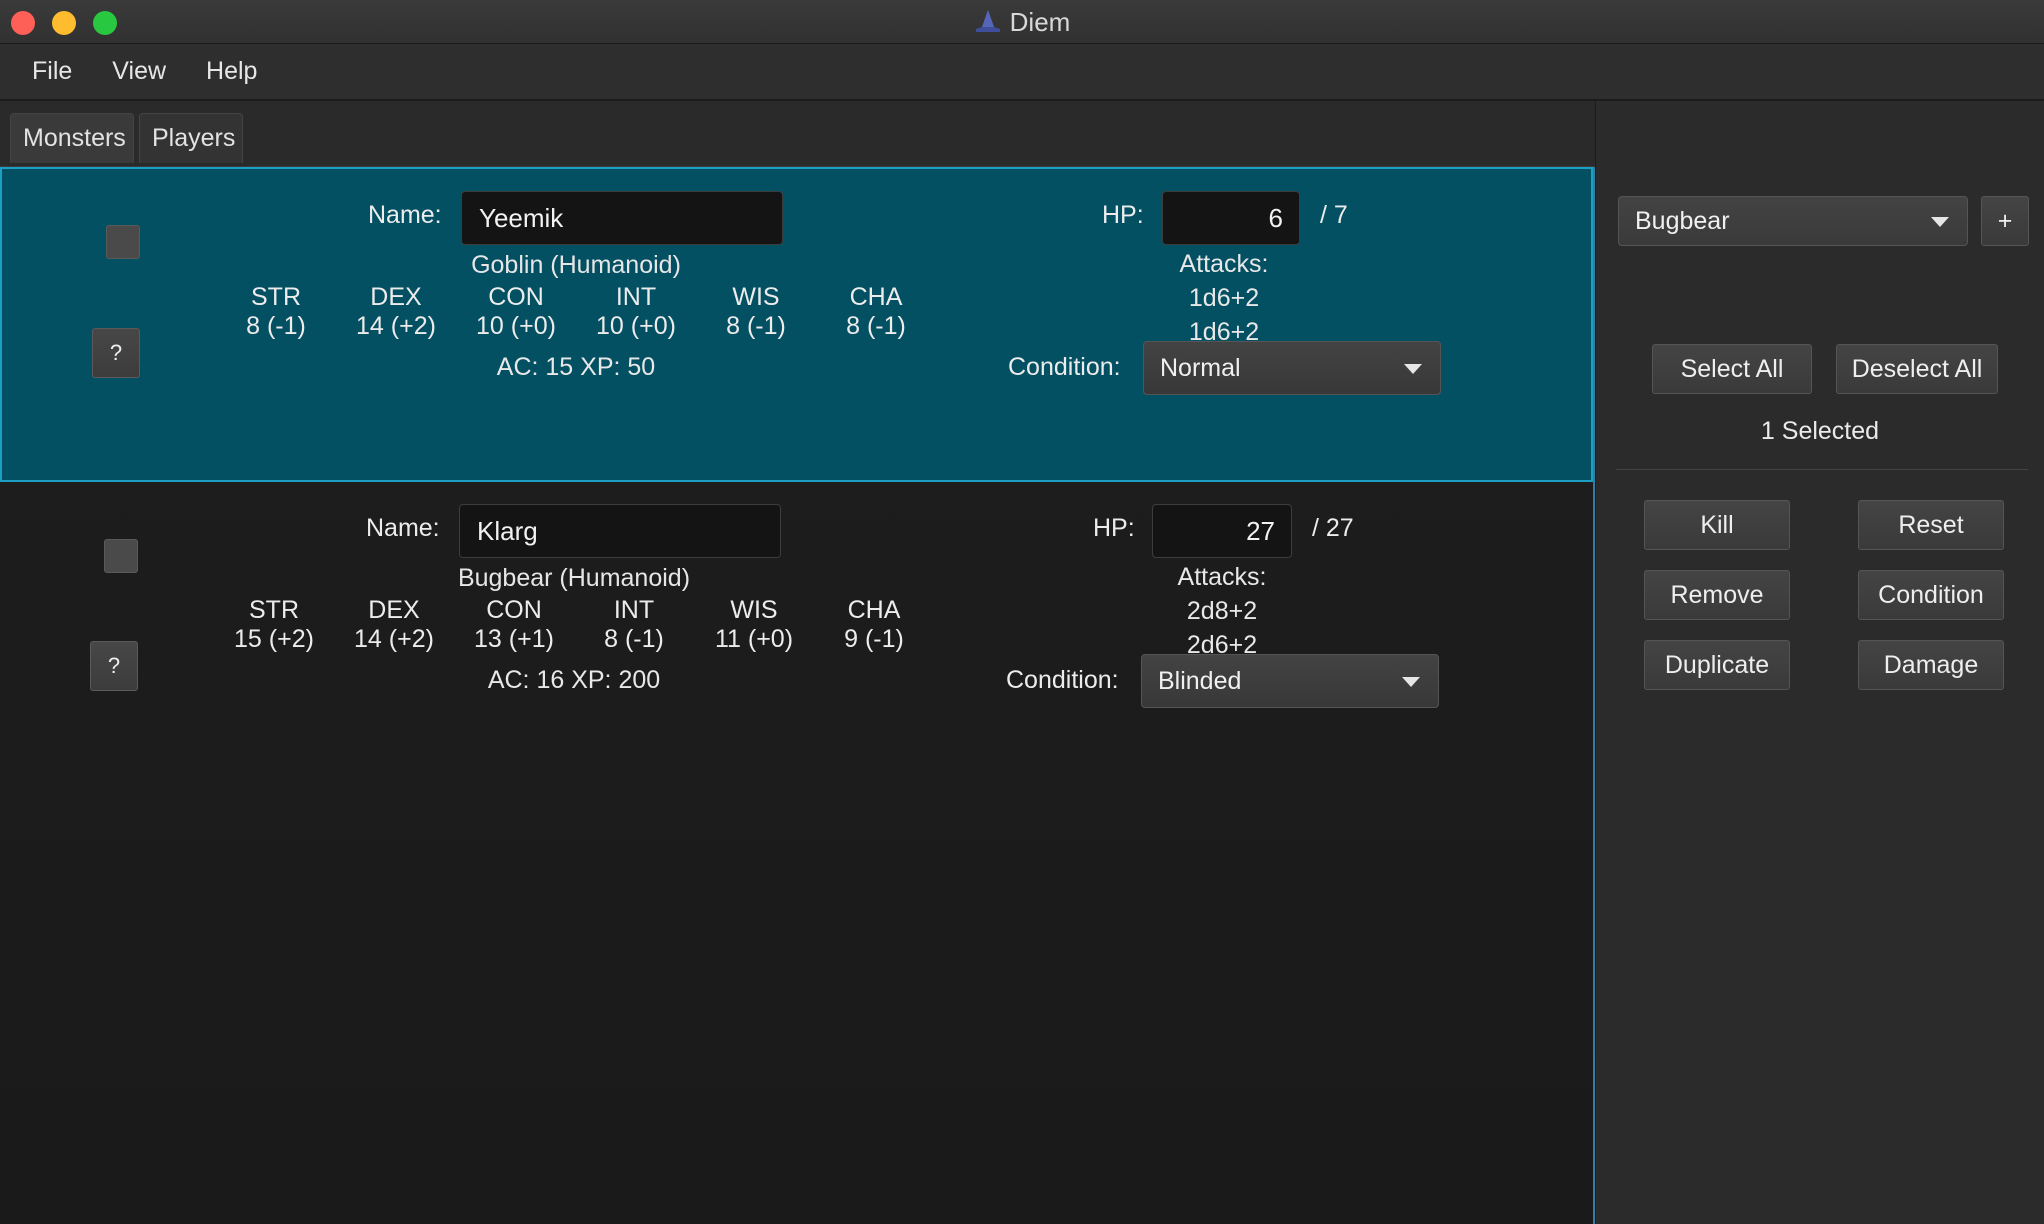 Image resolution: width=2044 pixels, height=1224 pixels. I want to click on menu-bar: File View Help, so click(1022, 72).